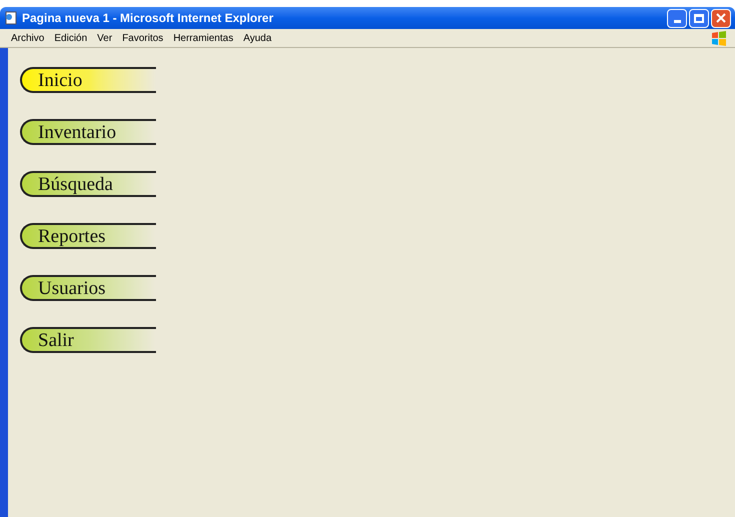 This screenshot has height=517, width=735. I want to click on close-button, so click(721, 18).